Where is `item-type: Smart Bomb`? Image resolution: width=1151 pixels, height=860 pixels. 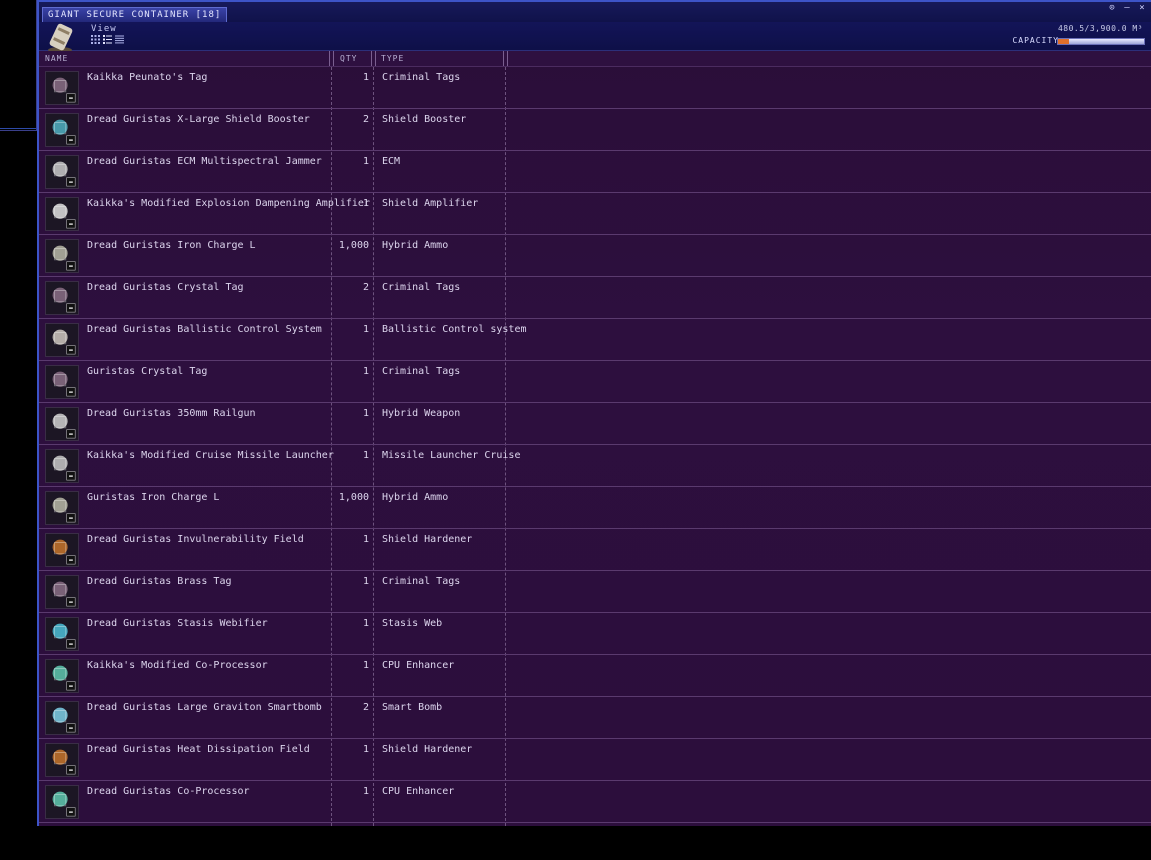
item-type: Smart Bomb is located at coordinates (412, 707).